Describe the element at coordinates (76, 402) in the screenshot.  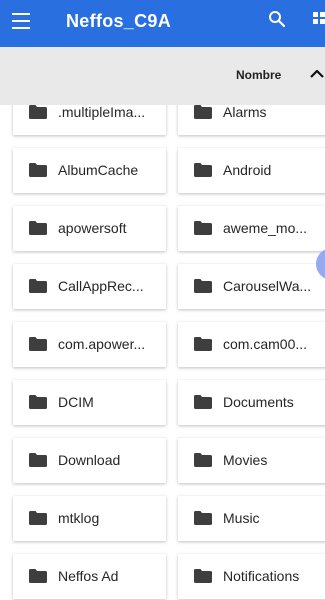
I see `folder-name: DCIM` at that location.